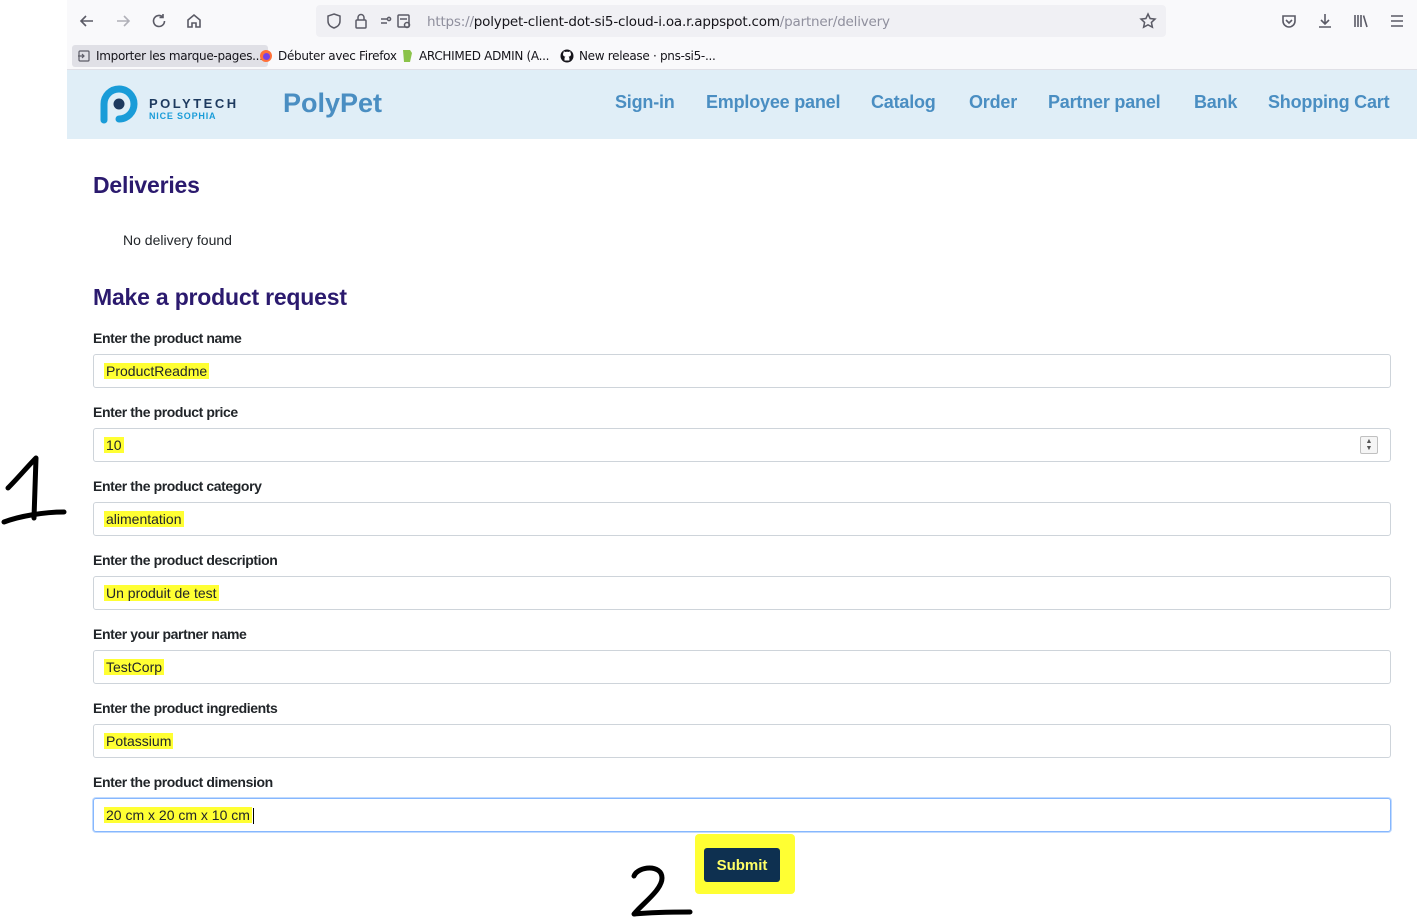  What do you see at coordinates (253, 816) in the screenshot?
I see `text-caret` at bounding box center [253, 816].